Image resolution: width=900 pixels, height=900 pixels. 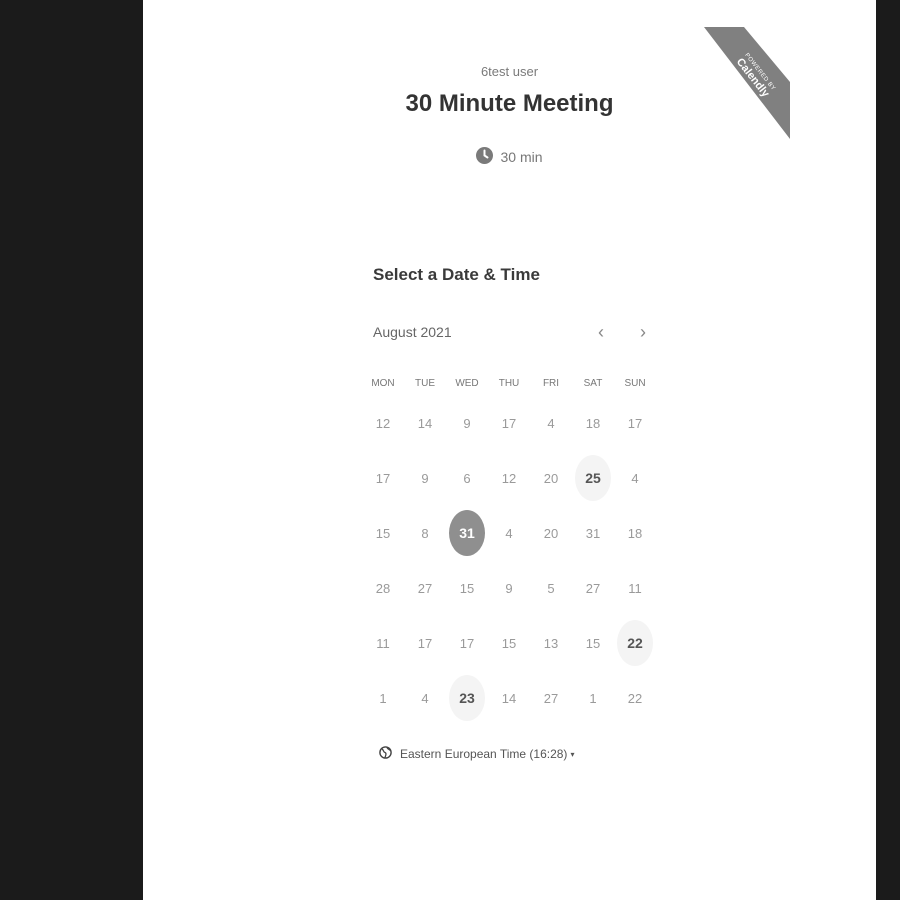 I want to click on timezone-label: Eastern European Time (16:28), so click(x=484, y=754).